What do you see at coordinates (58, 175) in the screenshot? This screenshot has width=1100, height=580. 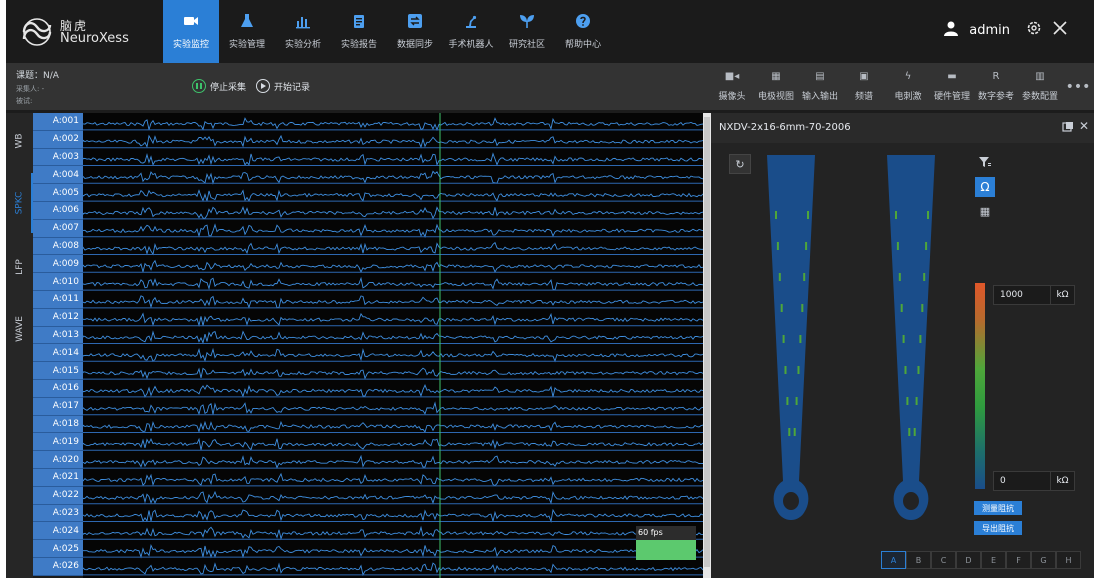 I see `channel-label: A:004` at bounding box center [58, 175].